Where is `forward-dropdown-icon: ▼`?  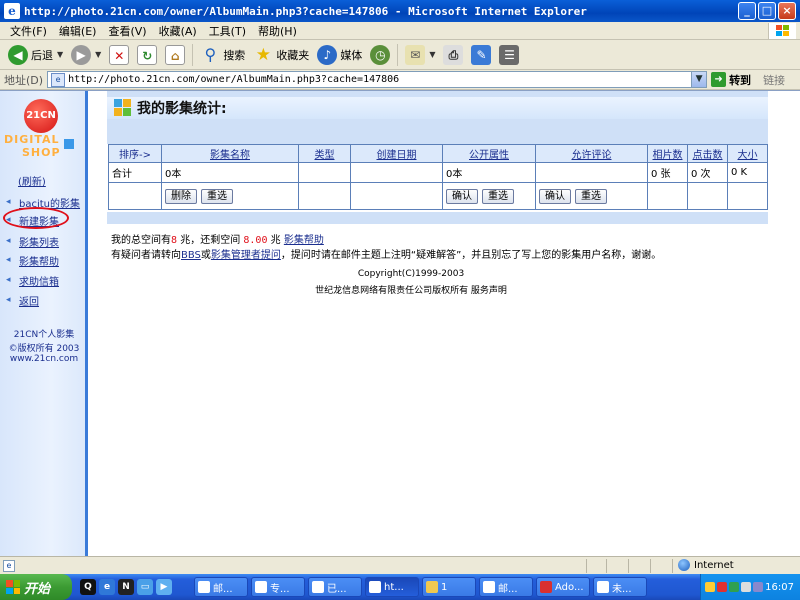
forward-dropdown-icon: ▼ is located at coordinates (98, 54).